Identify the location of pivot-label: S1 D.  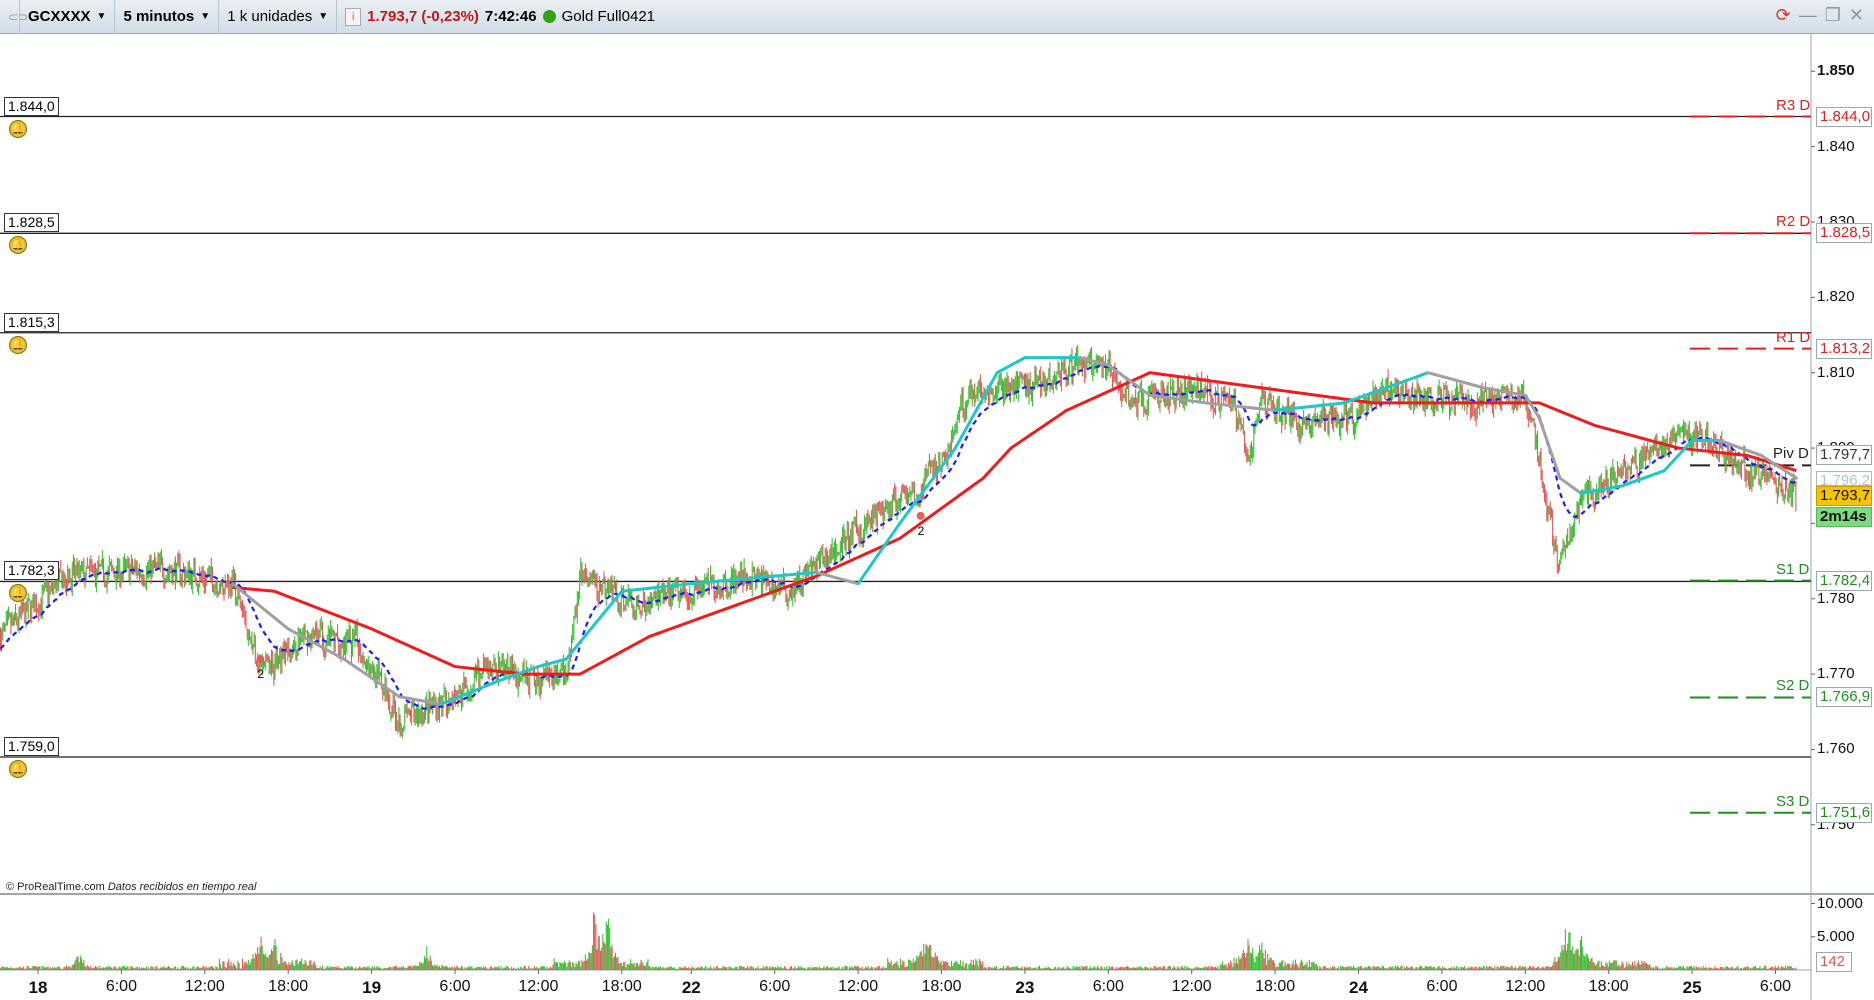
(1793, 569).